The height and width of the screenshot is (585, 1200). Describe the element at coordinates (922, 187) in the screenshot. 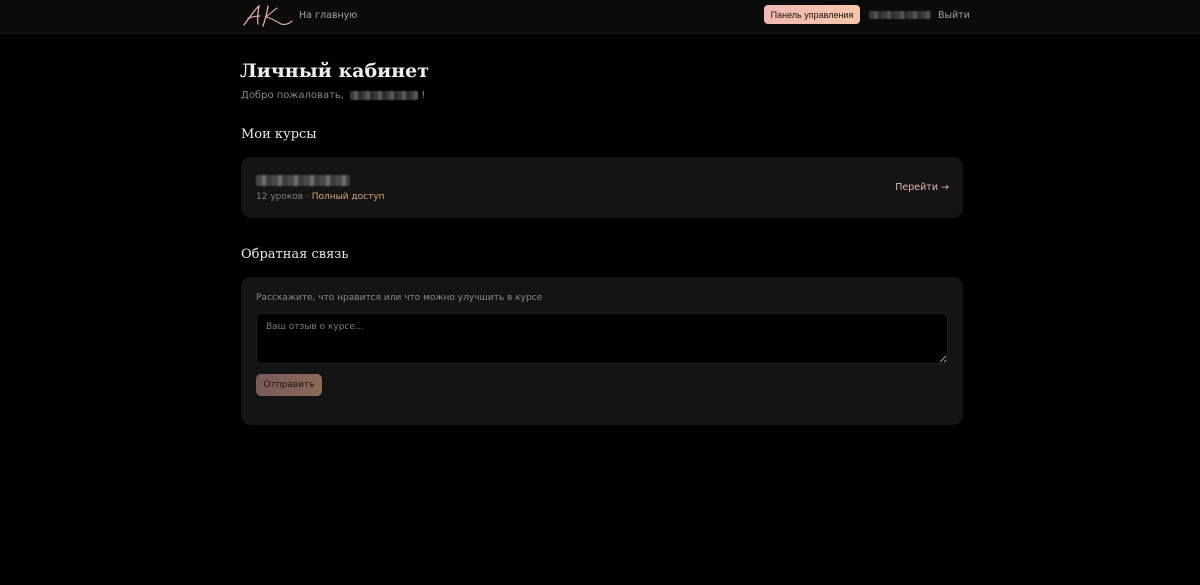

I see `course-go-link: Перейти →` at that location.